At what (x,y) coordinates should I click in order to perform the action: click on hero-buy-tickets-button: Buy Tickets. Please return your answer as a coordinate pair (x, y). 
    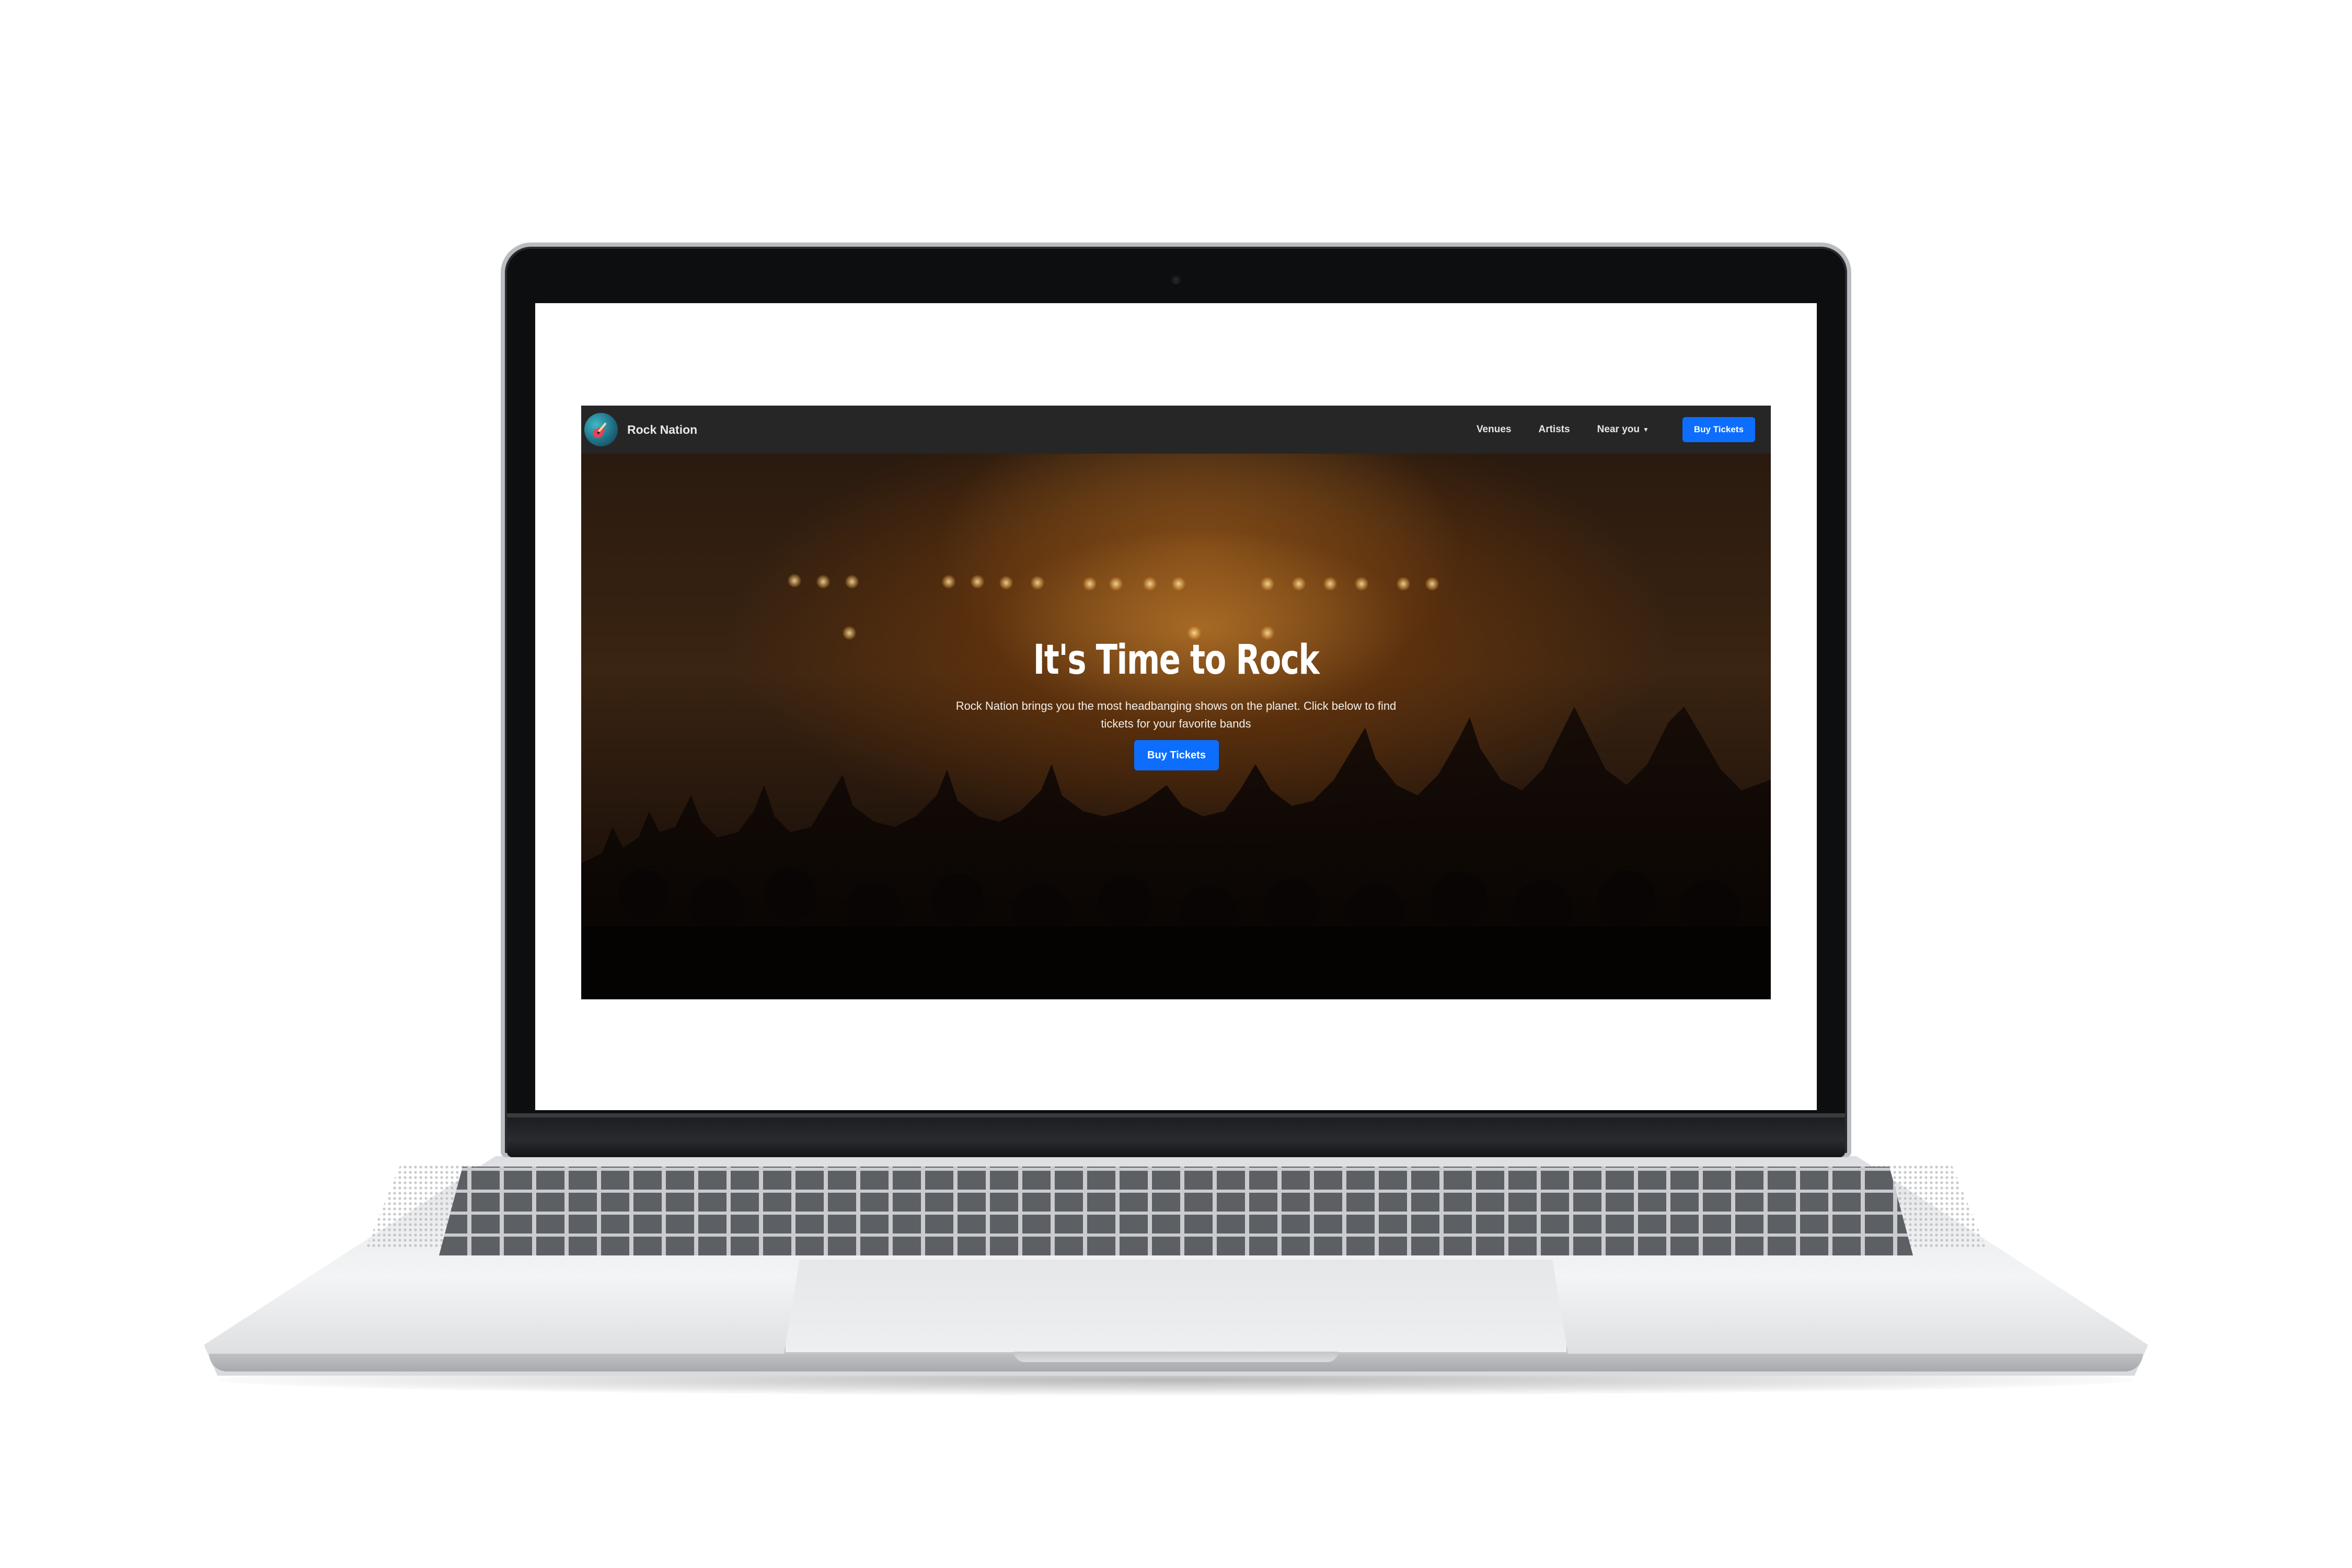
    Looking at the image, I should click on (1176, 755).